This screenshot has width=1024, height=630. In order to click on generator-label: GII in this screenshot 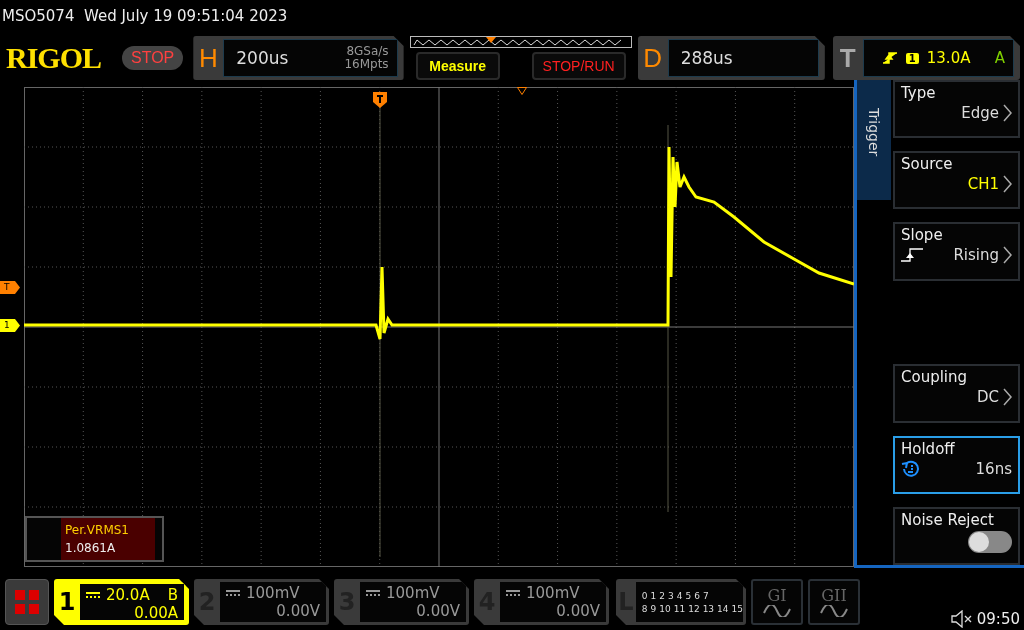, I will do `click(834, 596)`.